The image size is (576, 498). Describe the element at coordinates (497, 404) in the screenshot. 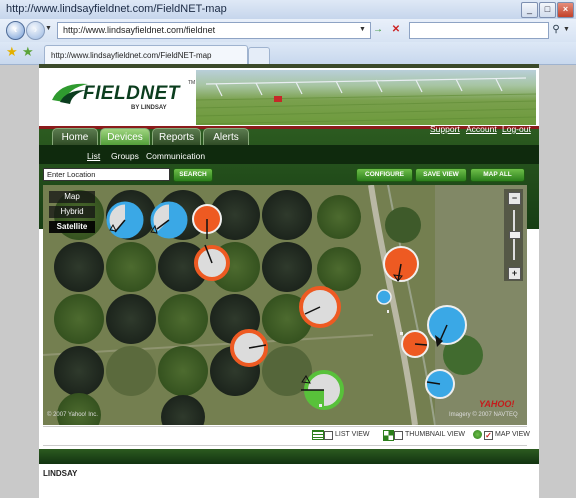

I see `yahoo-watermark: YAHOO!` at that location.